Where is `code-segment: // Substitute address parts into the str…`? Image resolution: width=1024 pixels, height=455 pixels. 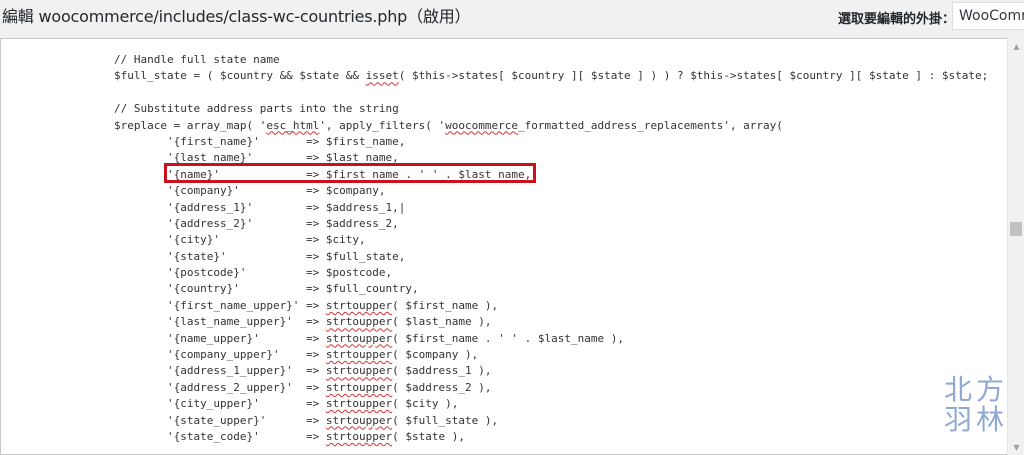
code-segment: // Substitute address parts into the str… is located at coordinates (256, 109).